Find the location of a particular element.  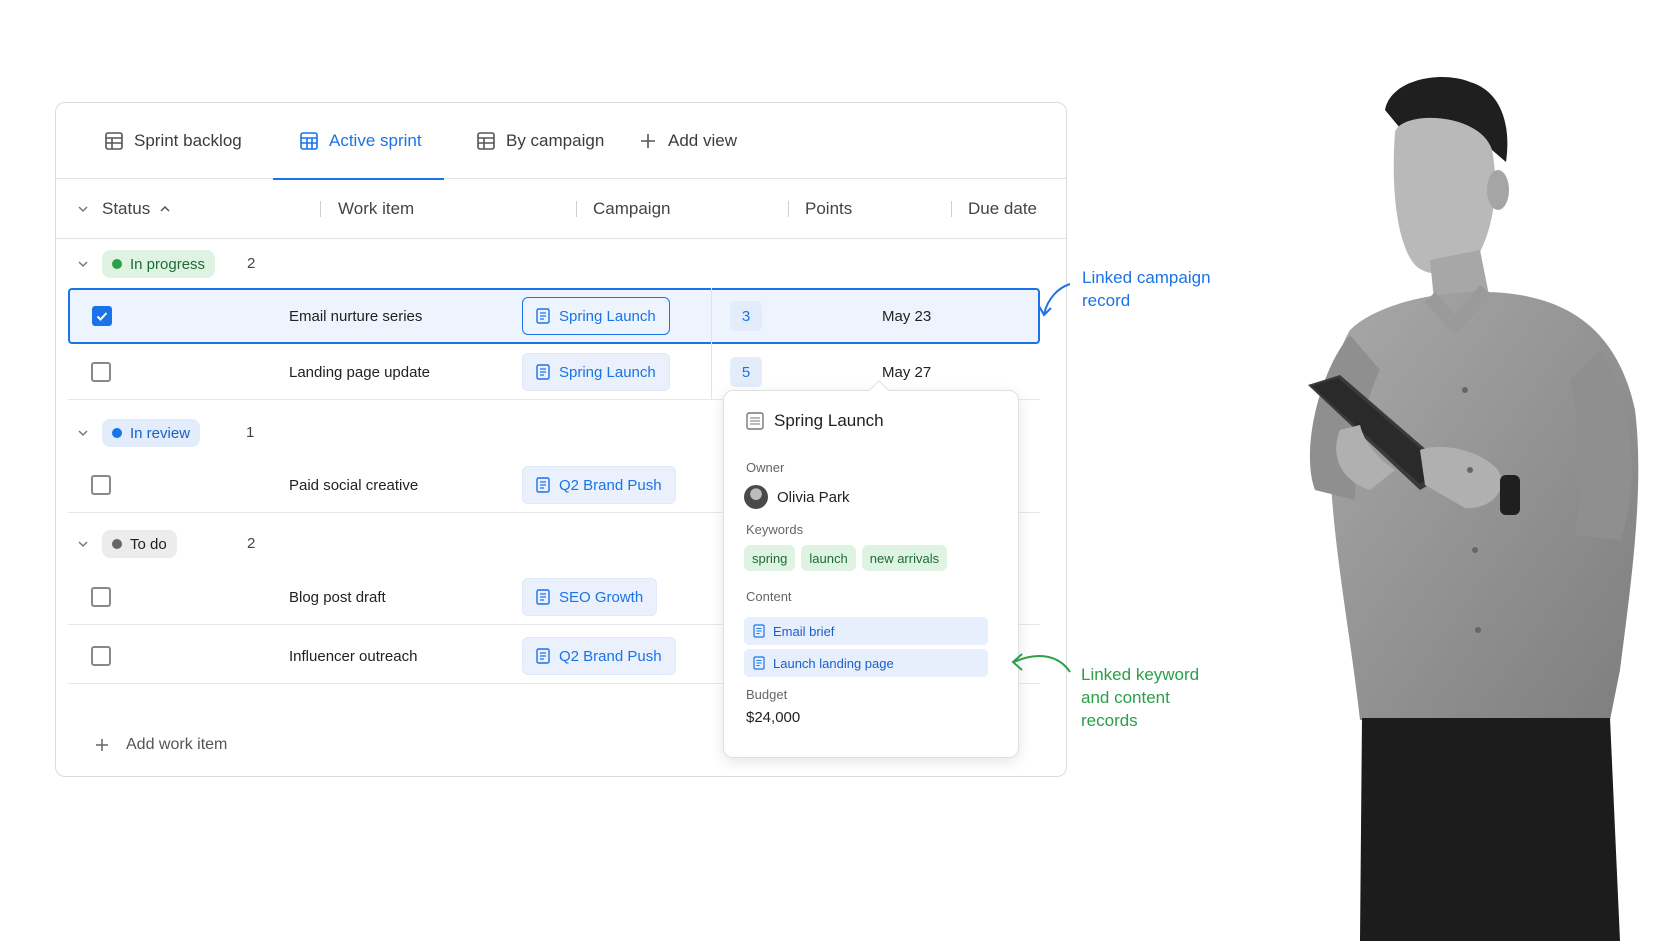

sort-ascending-icon is located at coordinates (165, 208).